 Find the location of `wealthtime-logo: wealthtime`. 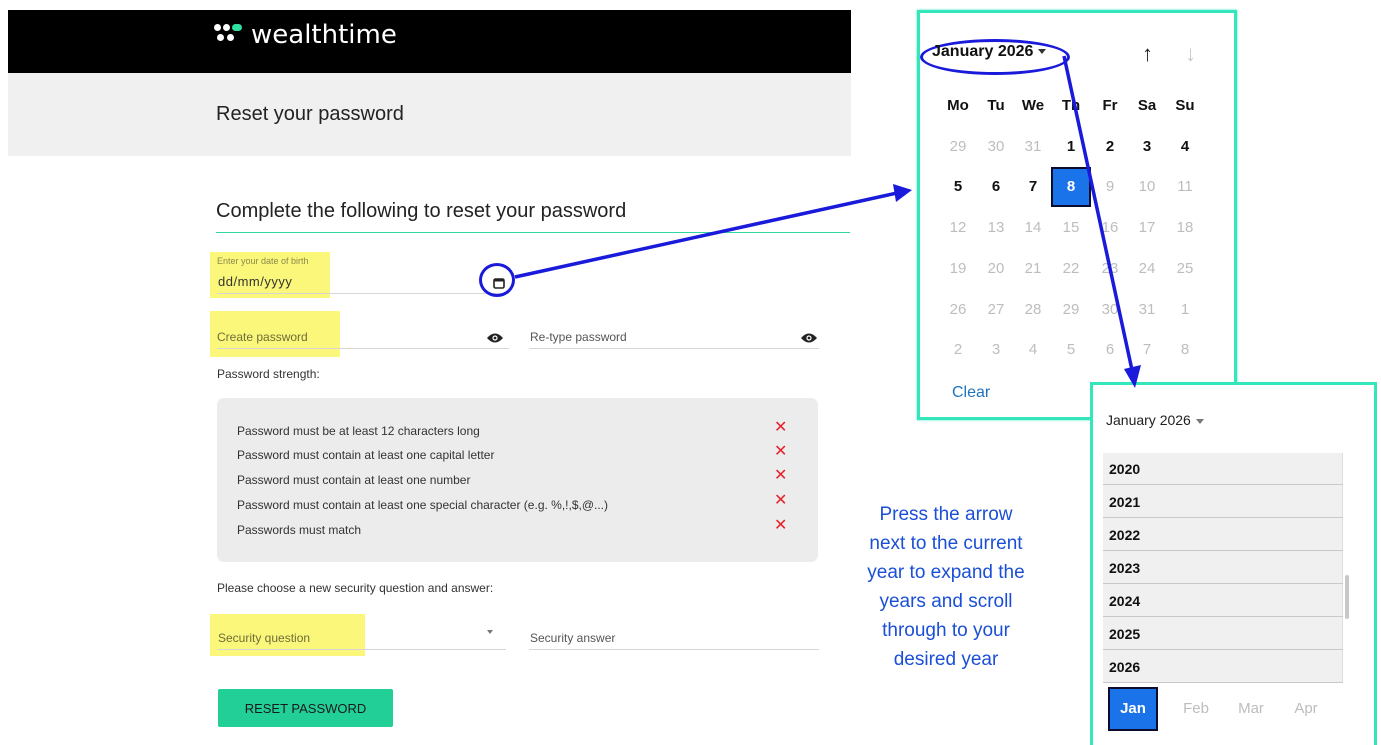

wealthtime-logo: wealthtime is located at coordinates (305, 35).